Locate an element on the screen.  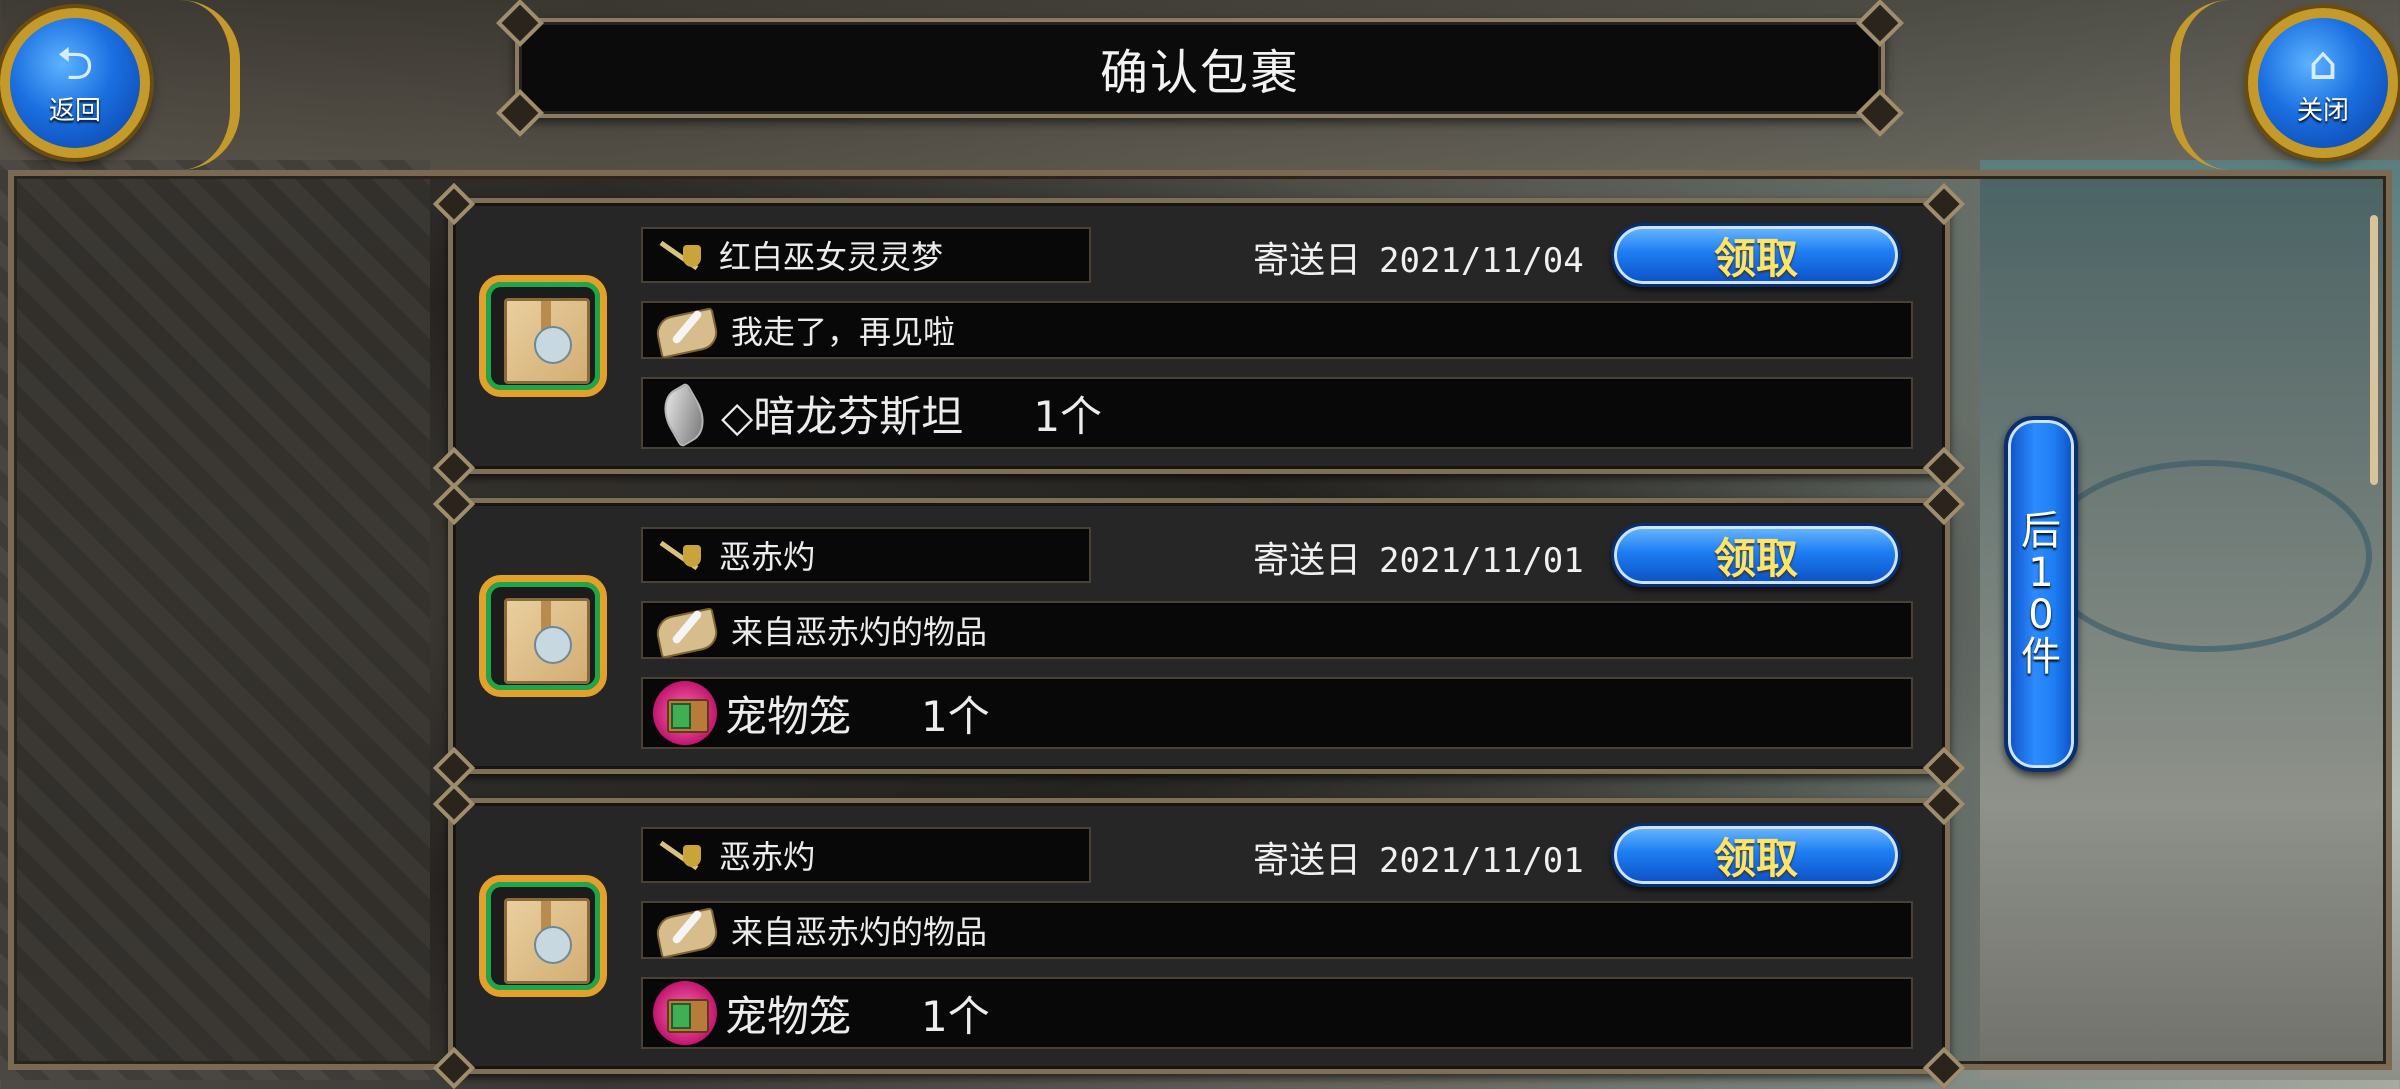
item-name: ◇暗龙芬斯坦 is located at coordinates (842, 416).